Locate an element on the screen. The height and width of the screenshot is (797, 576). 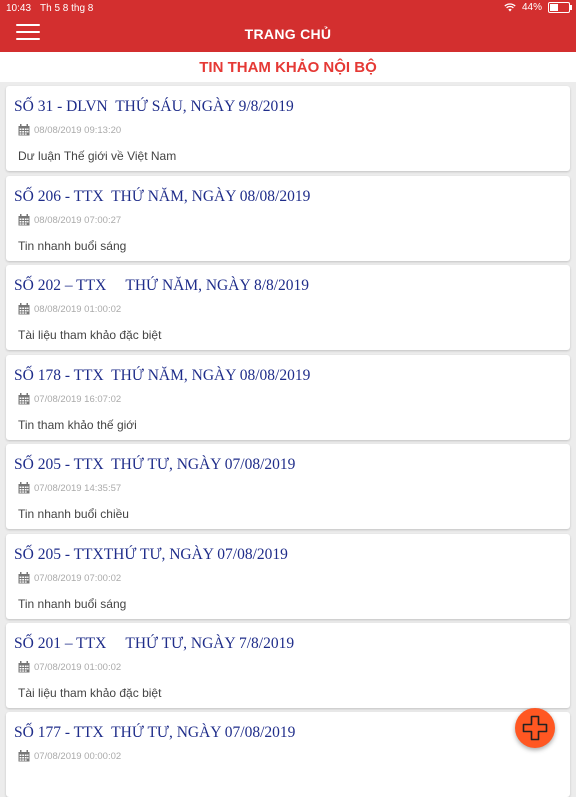
article-title: SỐ 201 – TTX THỨ TƯ, NGÀY 7/8/2019 is located at coordinates (154, 643).